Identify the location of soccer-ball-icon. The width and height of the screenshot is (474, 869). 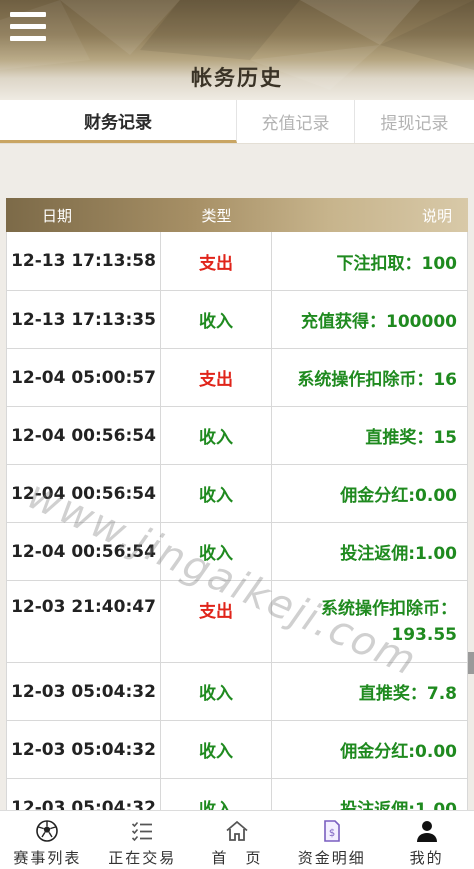
(47, 831).